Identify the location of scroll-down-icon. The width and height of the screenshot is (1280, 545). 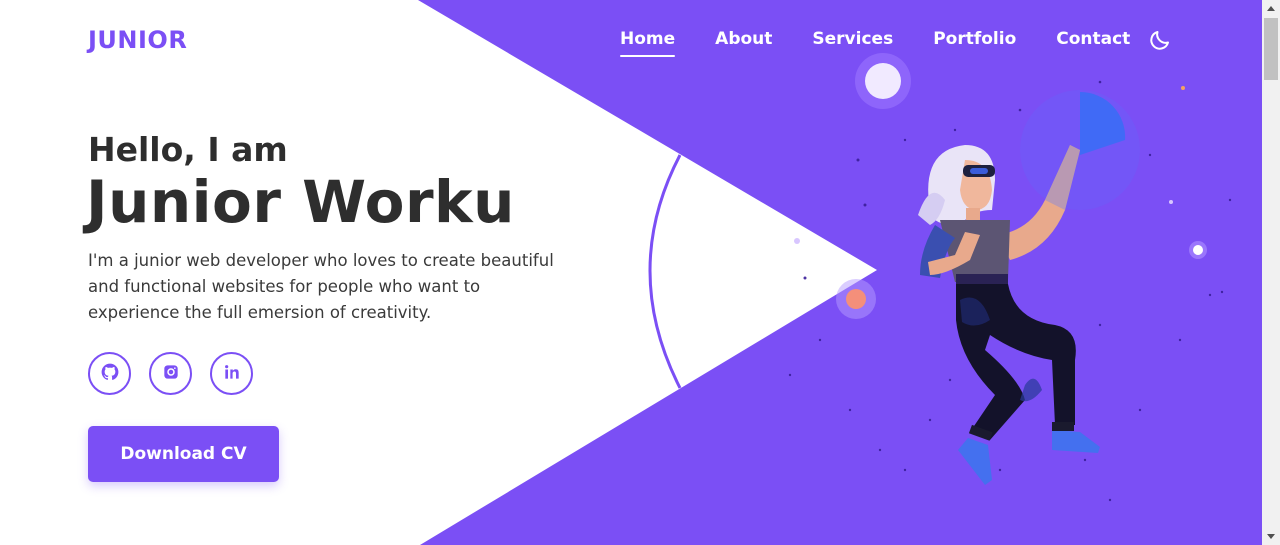
(1271, 536).